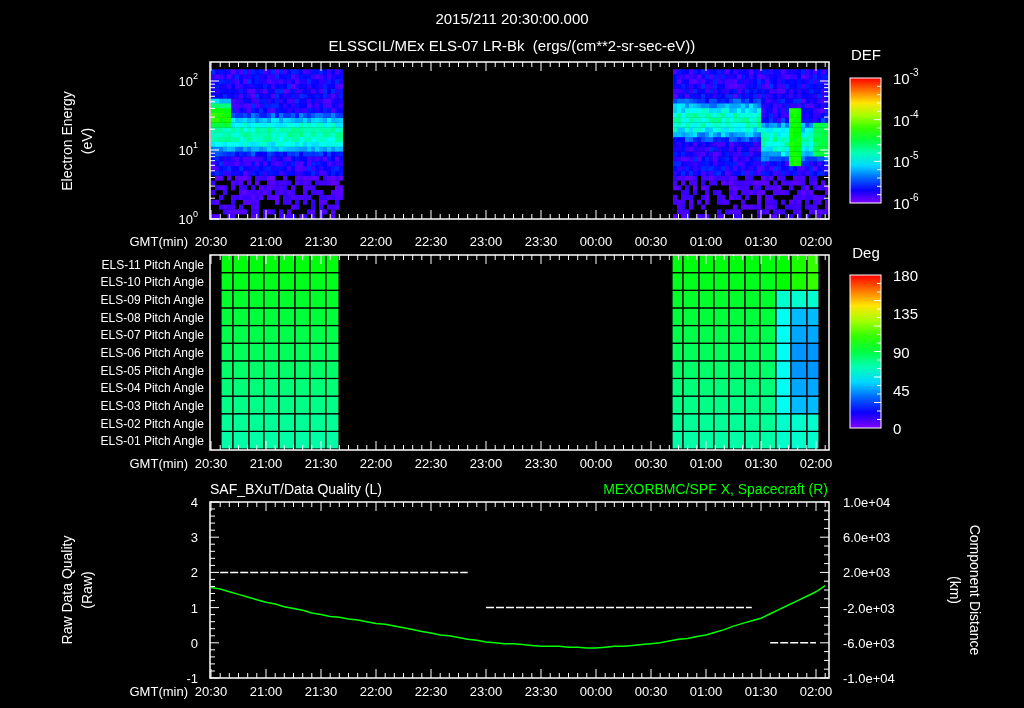 Image resolution: width=1024 pixels, height=708 pixels. I want to click on row-label: ELS-05 Pitch Angle, so click(152, 370).